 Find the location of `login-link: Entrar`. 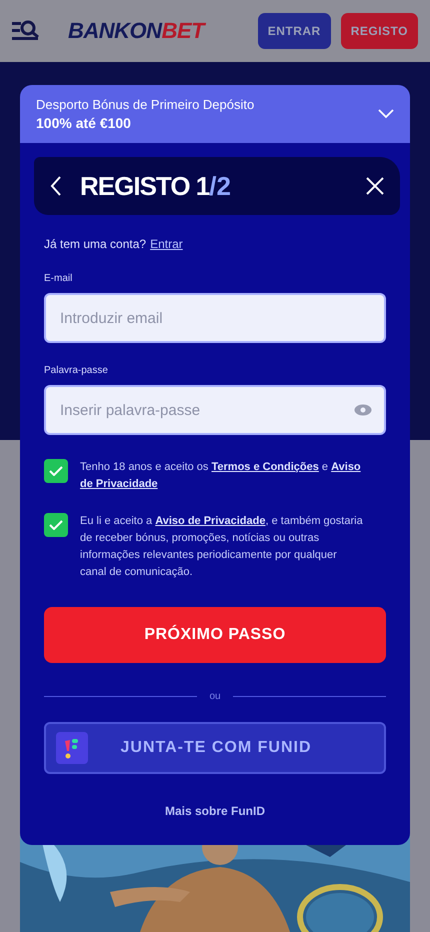

login-link: Entrar is located at coordinates (166, 244).